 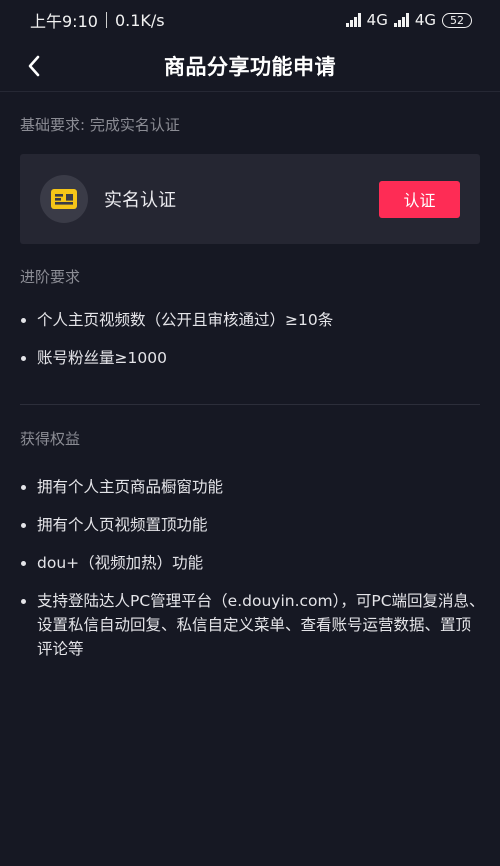 I want to click on battery-level: 52, so click(x=457, y=20).